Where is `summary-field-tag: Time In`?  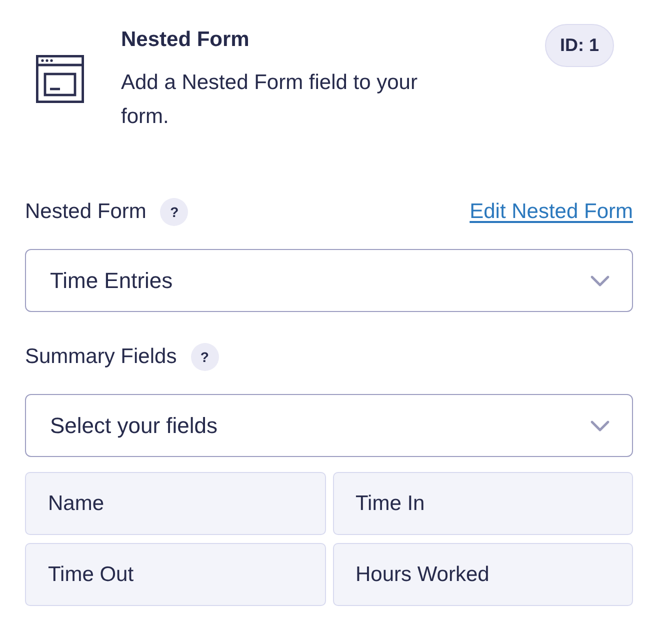 summary-field-tag: Time In is located at coordinates (482, 503).